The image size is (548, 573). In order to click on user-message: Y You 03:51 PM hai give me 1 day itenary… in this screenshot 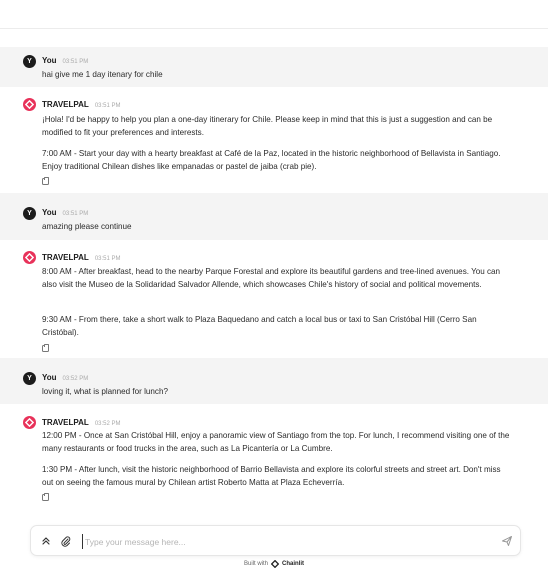, I will do `click(274, 67)`.